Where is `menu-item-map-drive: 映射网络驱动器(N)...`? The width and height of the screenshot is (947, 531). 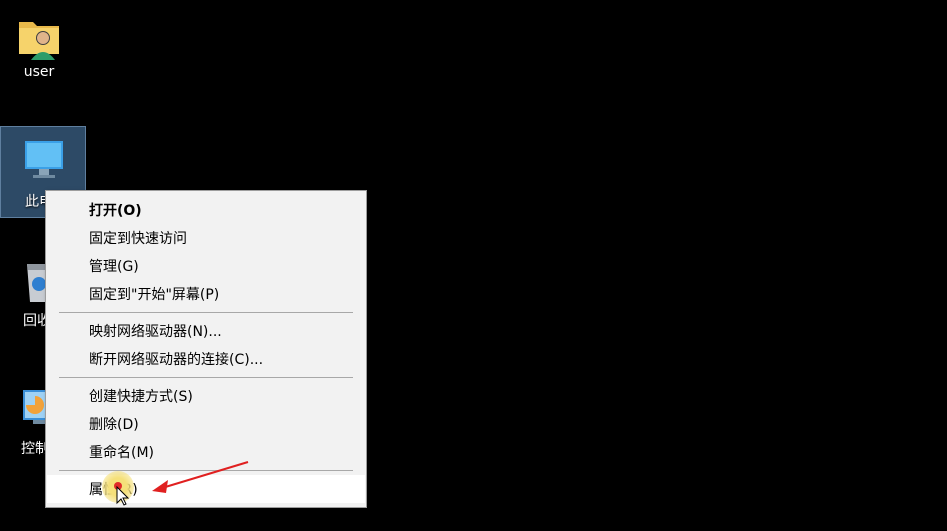 menu-item-map-drive: 映射网络驱动器(N)... is located at coordinates (206, 331).